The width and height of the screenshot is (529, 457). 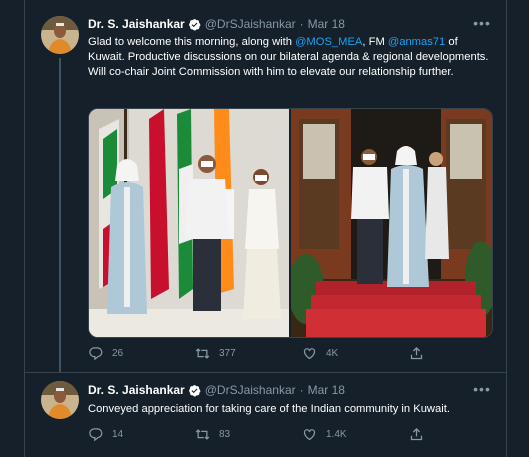 What do you see at coordinates (60, 215) in the screenshot?
I see `thread-connector` at bounding box center [60, 215].